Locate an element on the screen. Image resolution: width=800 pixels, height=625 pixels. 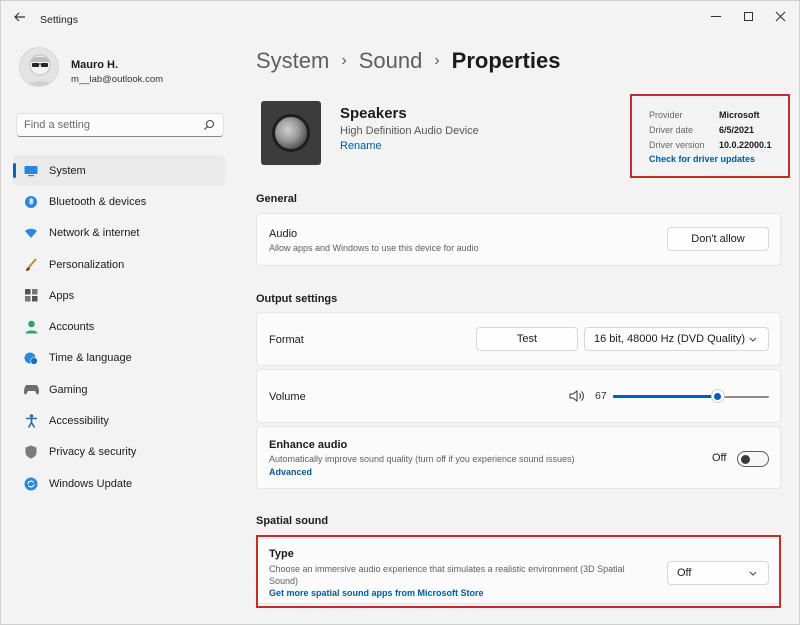
breadcrumb: System › Sound › Properties is located at coordinates (408, 61).